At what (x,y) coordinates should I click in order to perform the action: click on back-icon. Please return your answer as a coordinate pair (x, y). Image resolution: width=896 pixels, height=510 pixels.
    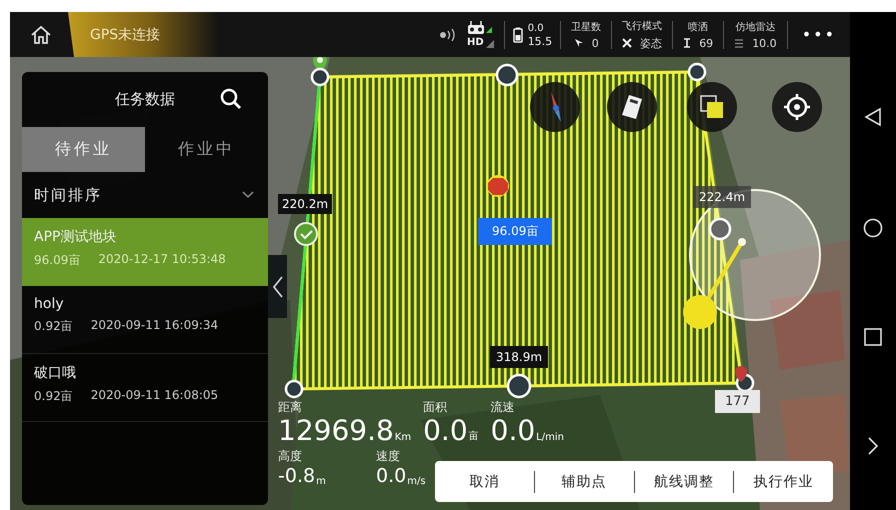
    Looking at the image, I should click on (873, 117).